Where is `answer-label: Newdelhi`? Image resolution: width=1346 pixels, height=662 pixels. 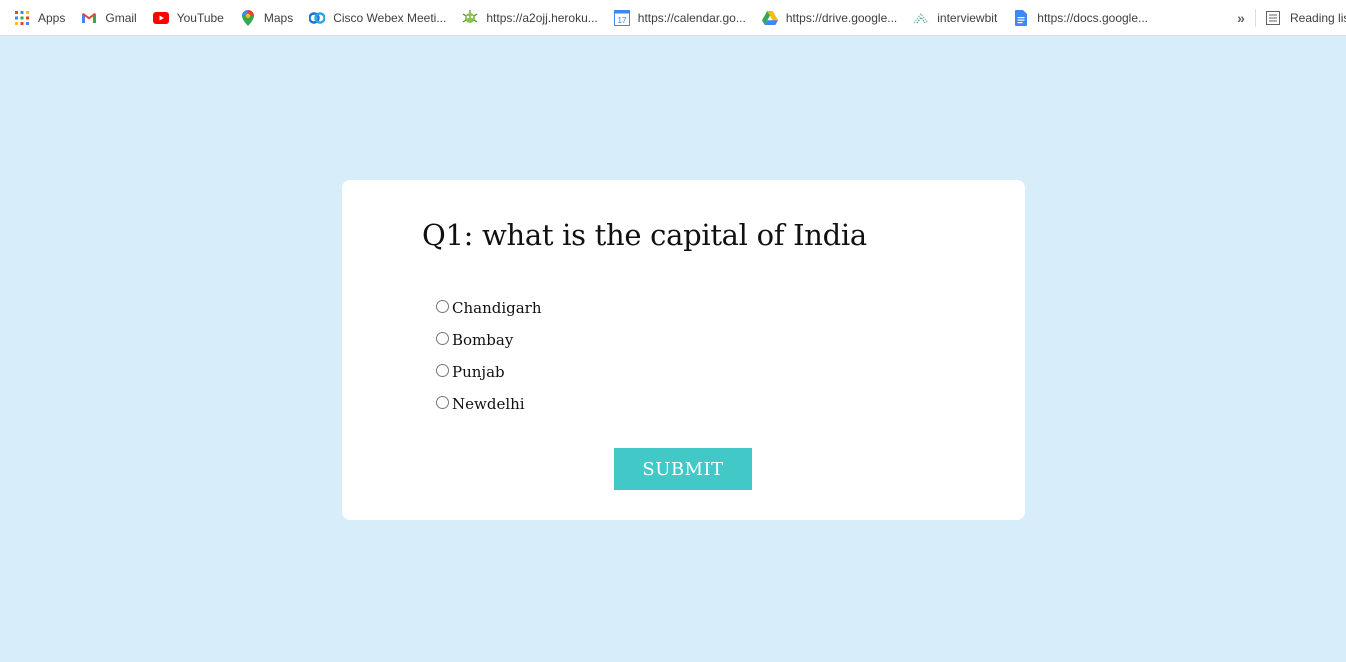 answer-label: Newdelhi is located at coordinates (488, 404).